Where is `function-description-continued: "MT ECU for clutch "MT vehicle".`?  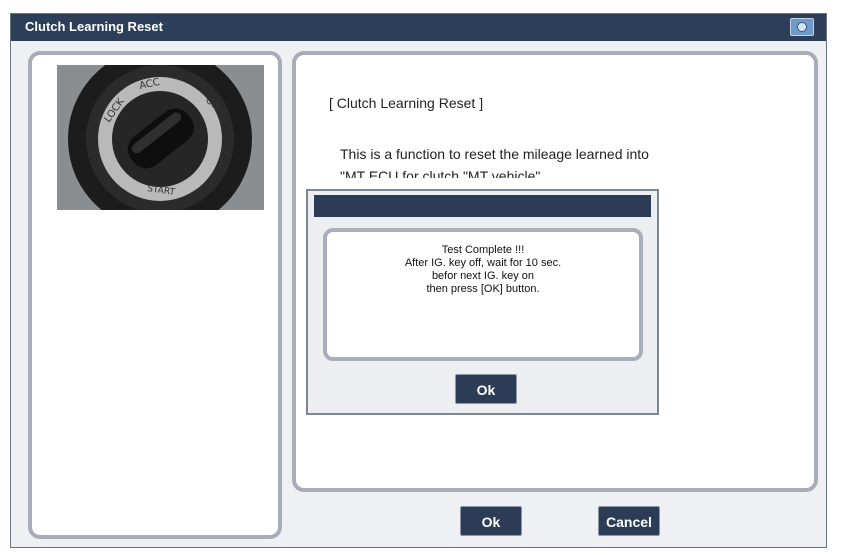 function-description-continued: "MT ECU for clutch "MT vehicle". is located at coordinates (442, 173).